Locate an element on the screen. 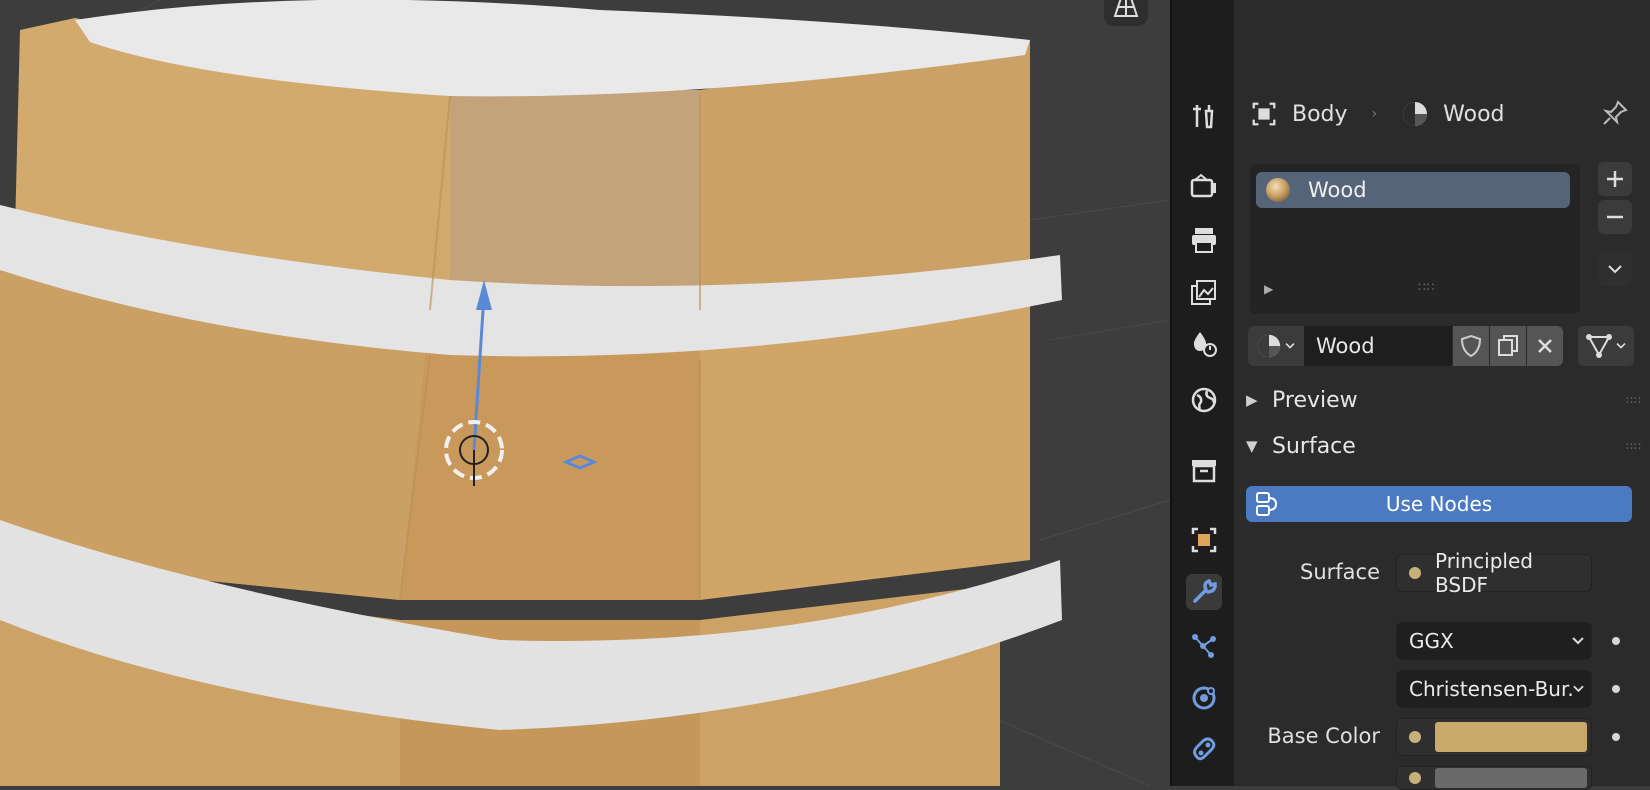 This screenshot has width=1650, height=790. link-mode-button is located at coordinates (1606, 346).